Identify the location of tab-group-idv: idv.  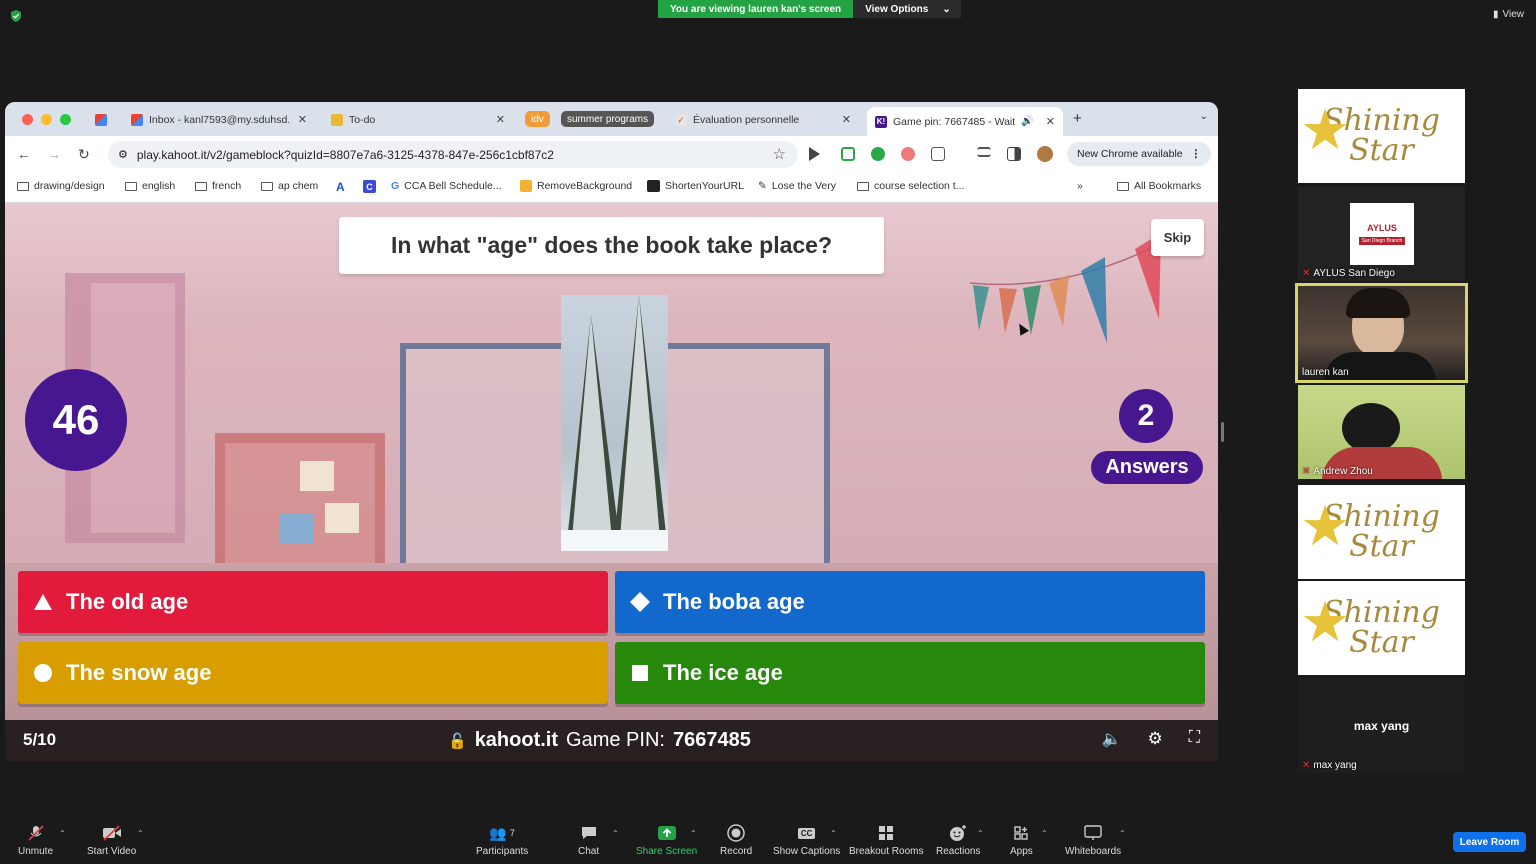
(537, 119).